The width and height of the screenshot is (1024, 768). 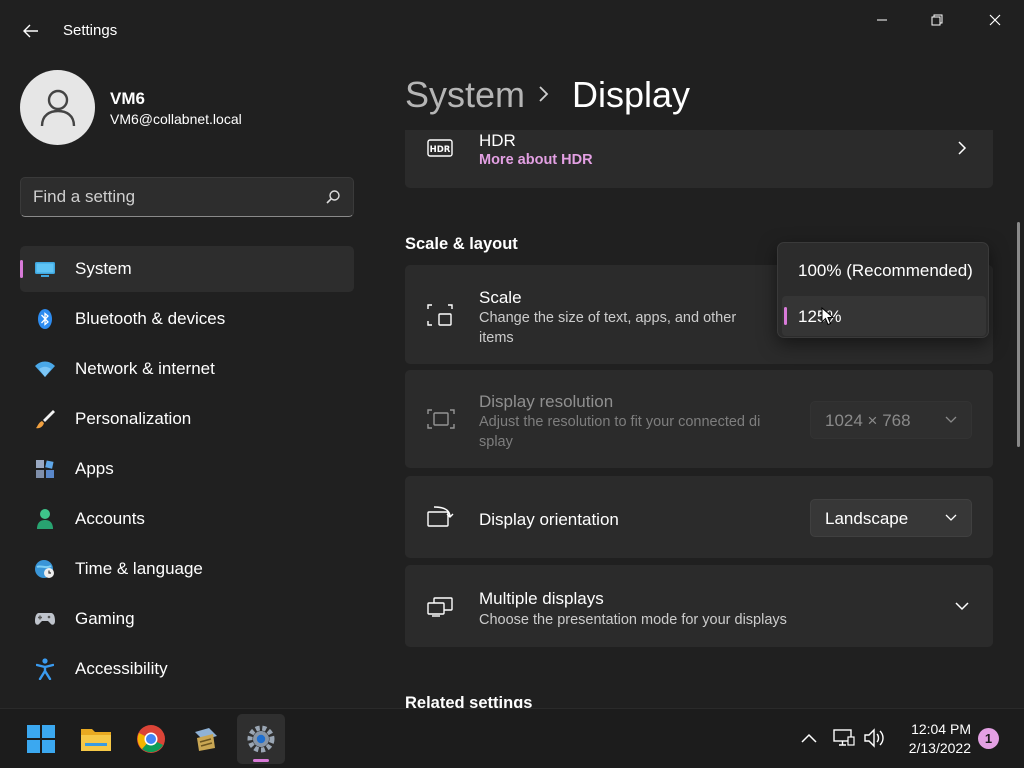 What do you see at coordinates (440, 607) in the screenshot?
I see `multiple-displays-icon` at bounding box center [440, 607].